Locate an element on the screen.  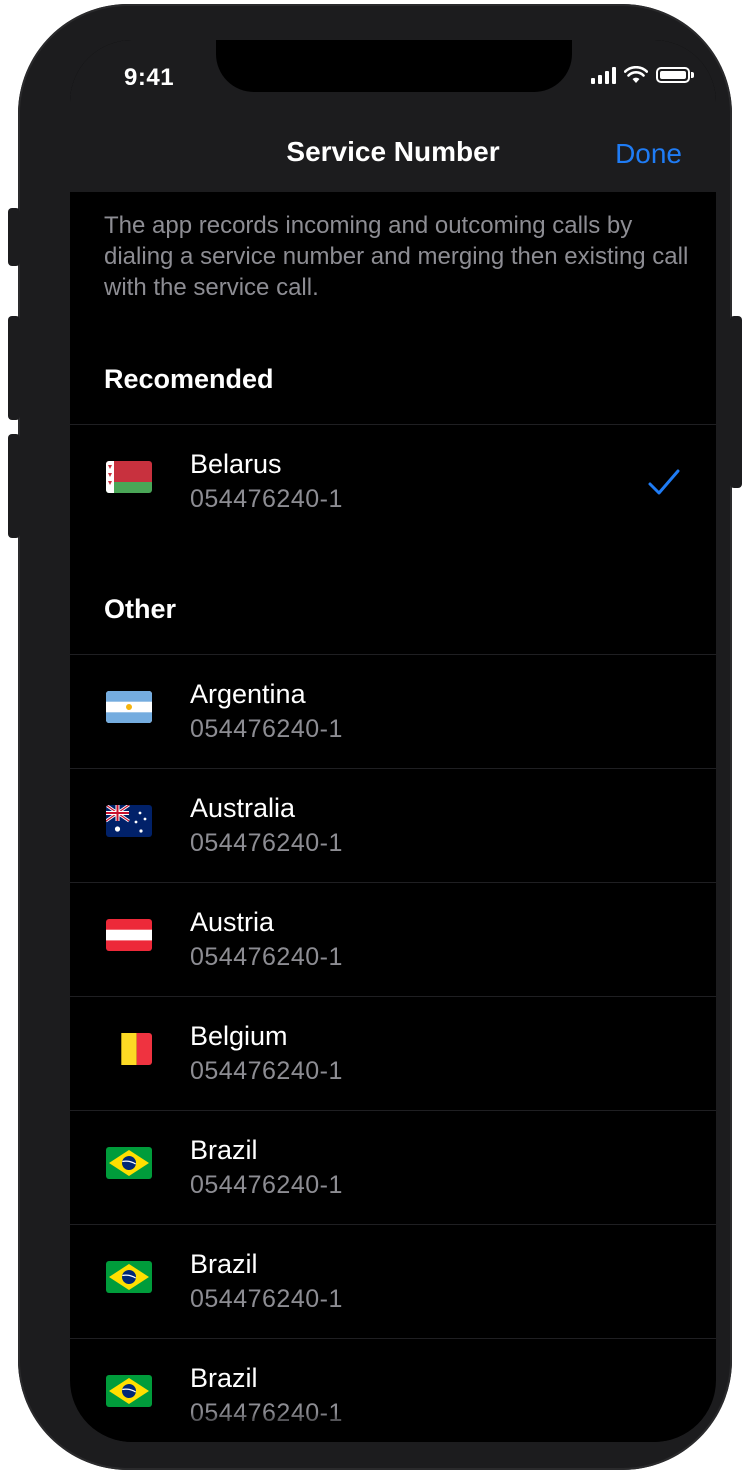
australia-flag-icon is located at coordinates (129, 821).